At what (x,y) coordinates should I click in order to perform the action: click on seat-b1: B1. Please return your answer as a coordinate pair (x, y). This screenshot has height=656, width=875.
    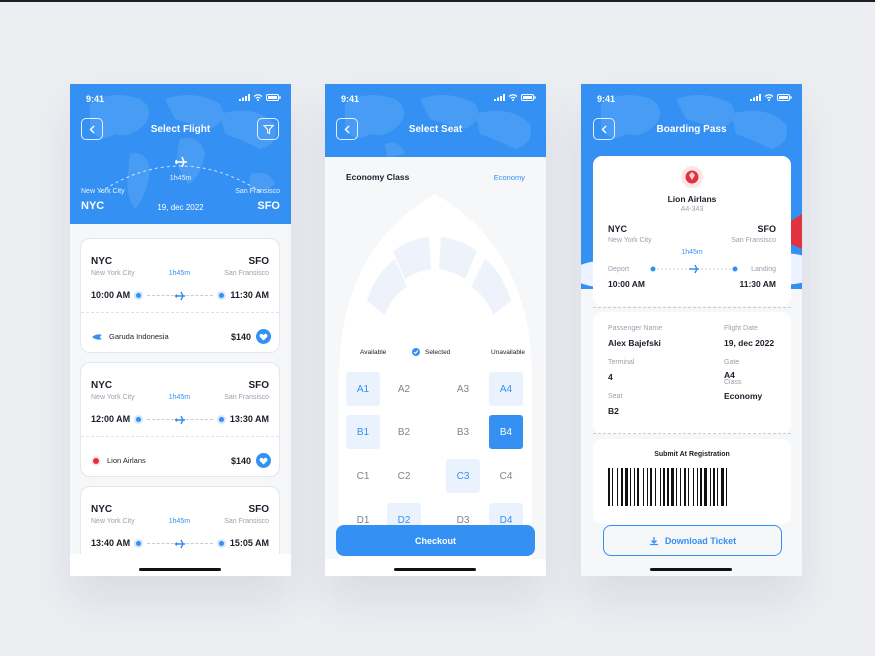
    Looking at the image, I should click on (363, 432).